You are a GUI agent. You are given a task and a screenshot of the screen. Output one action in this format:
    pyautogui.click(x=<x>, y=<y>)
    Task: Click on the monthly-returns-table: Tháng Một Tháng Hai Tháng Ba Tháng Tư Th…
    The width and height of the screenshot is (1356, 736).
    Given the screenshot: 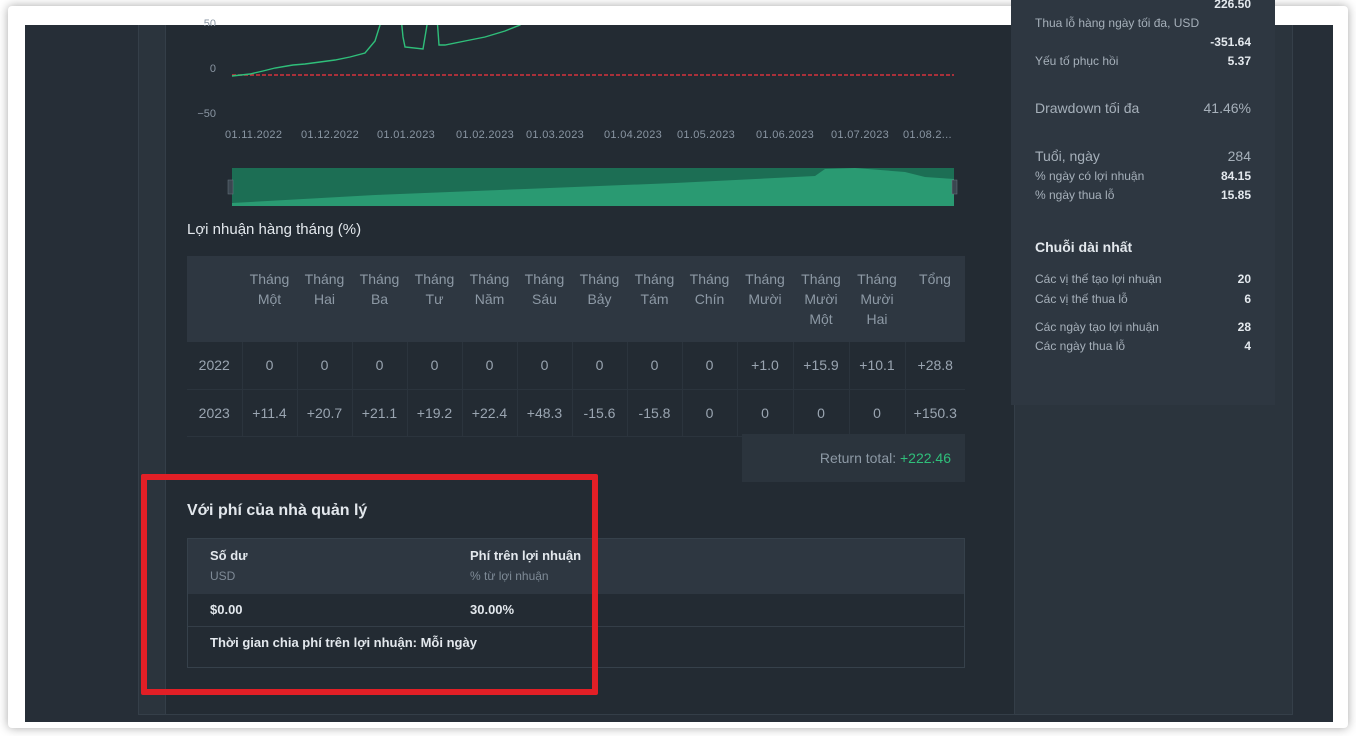 What is the action you would take?
    pyautogui.click(x=576, y=346)
    